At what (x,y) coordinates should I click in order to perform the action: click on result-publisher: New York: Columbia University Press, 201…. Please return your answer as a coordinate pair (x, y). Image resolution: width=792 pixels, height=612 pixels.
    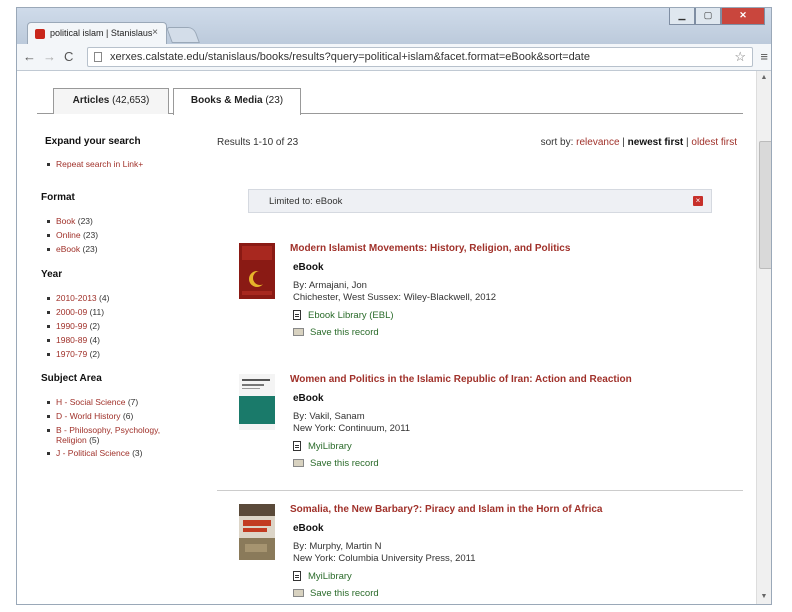
    Looking at the image, I should click on (384, 558).